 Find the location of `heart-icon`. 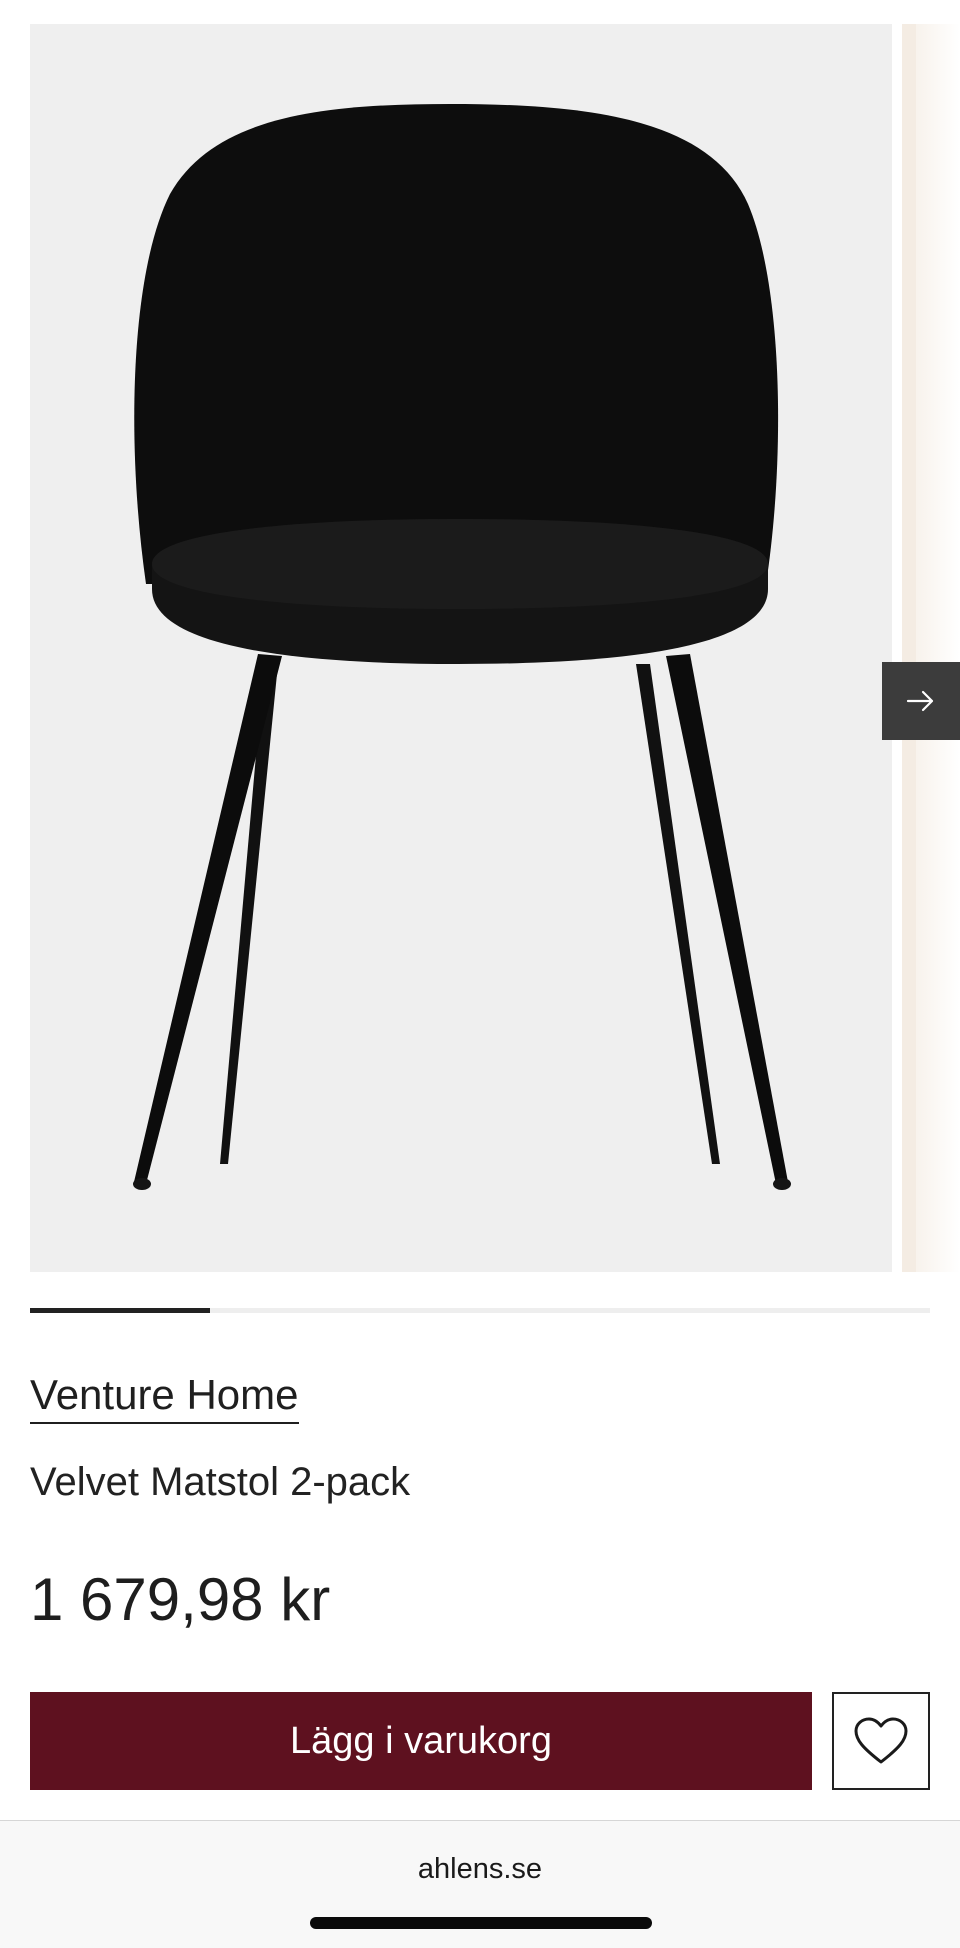

heart-icon is located at coordinates (881, 1740).